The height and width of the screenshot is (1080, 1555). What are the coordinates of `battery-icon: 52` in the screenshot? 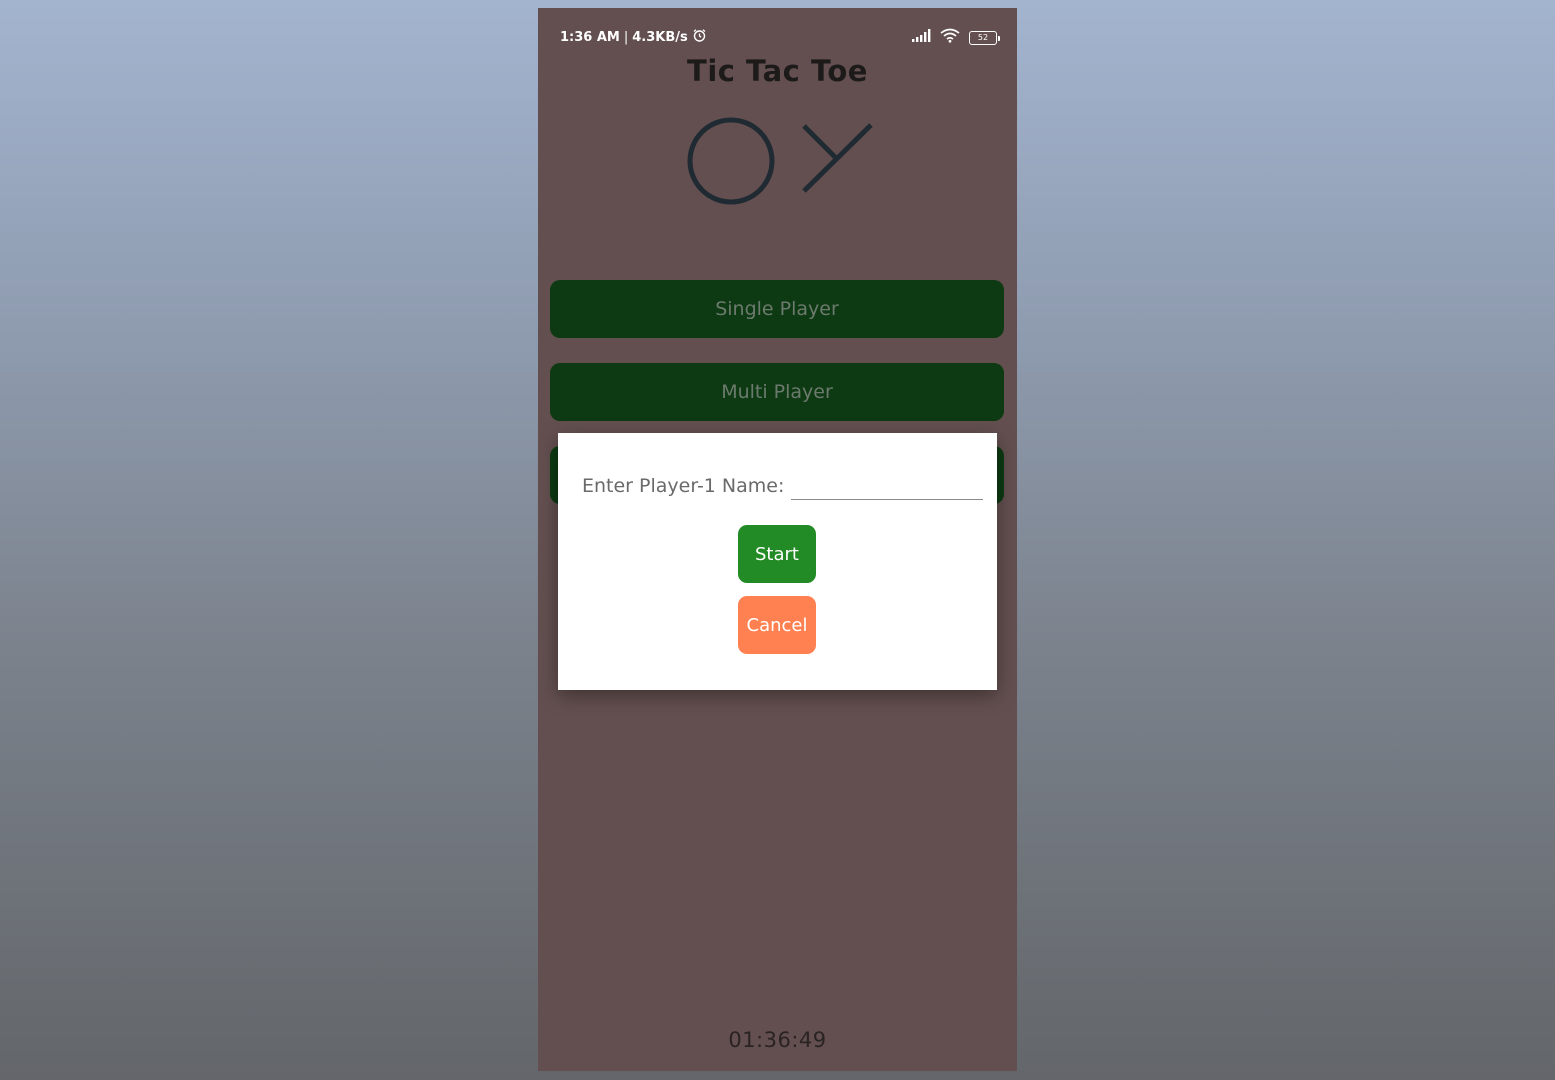 It's located at (984, 37).